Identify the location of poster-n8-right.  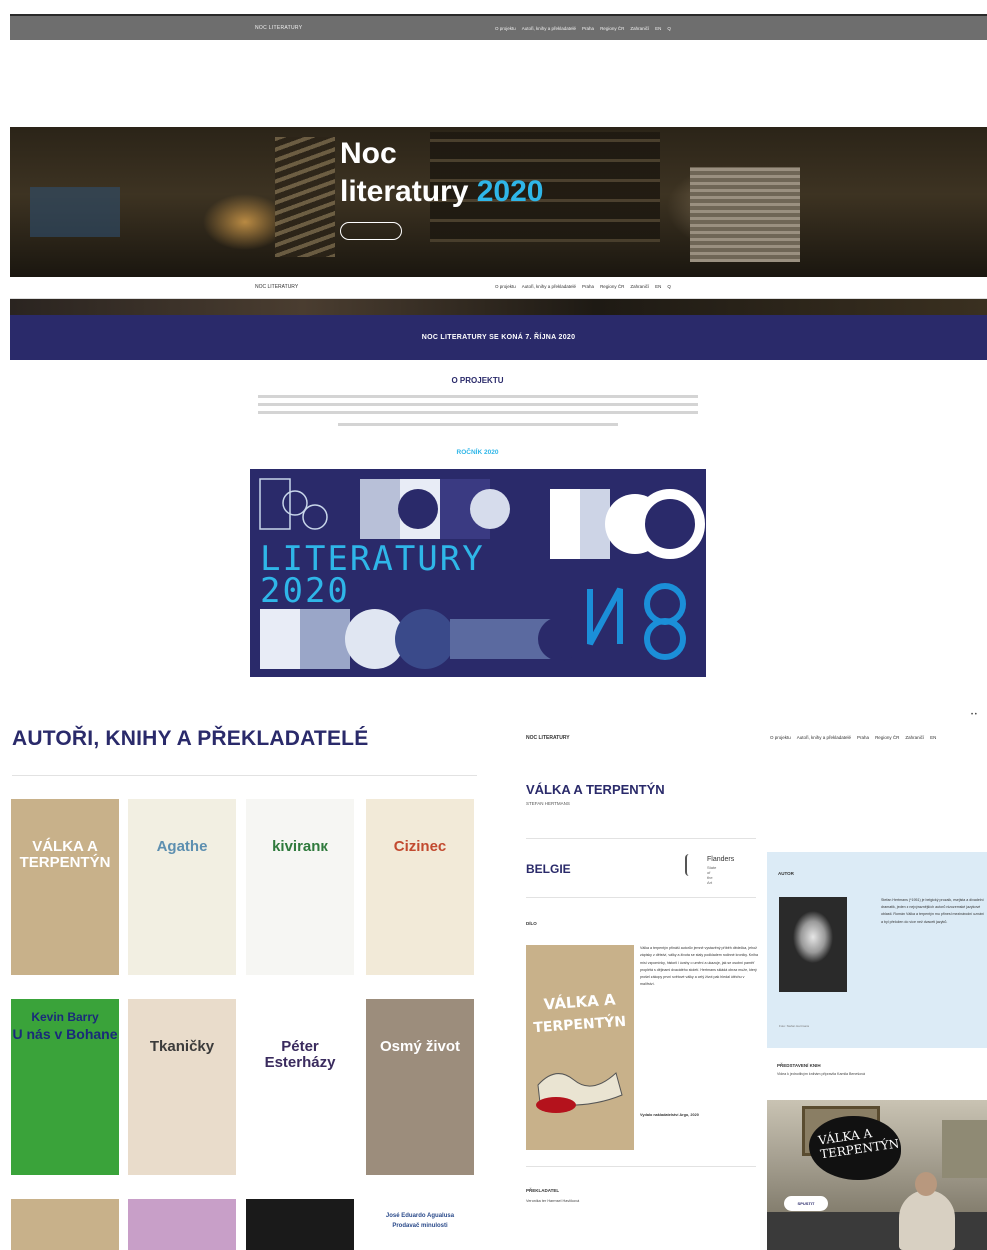
(636, 621).